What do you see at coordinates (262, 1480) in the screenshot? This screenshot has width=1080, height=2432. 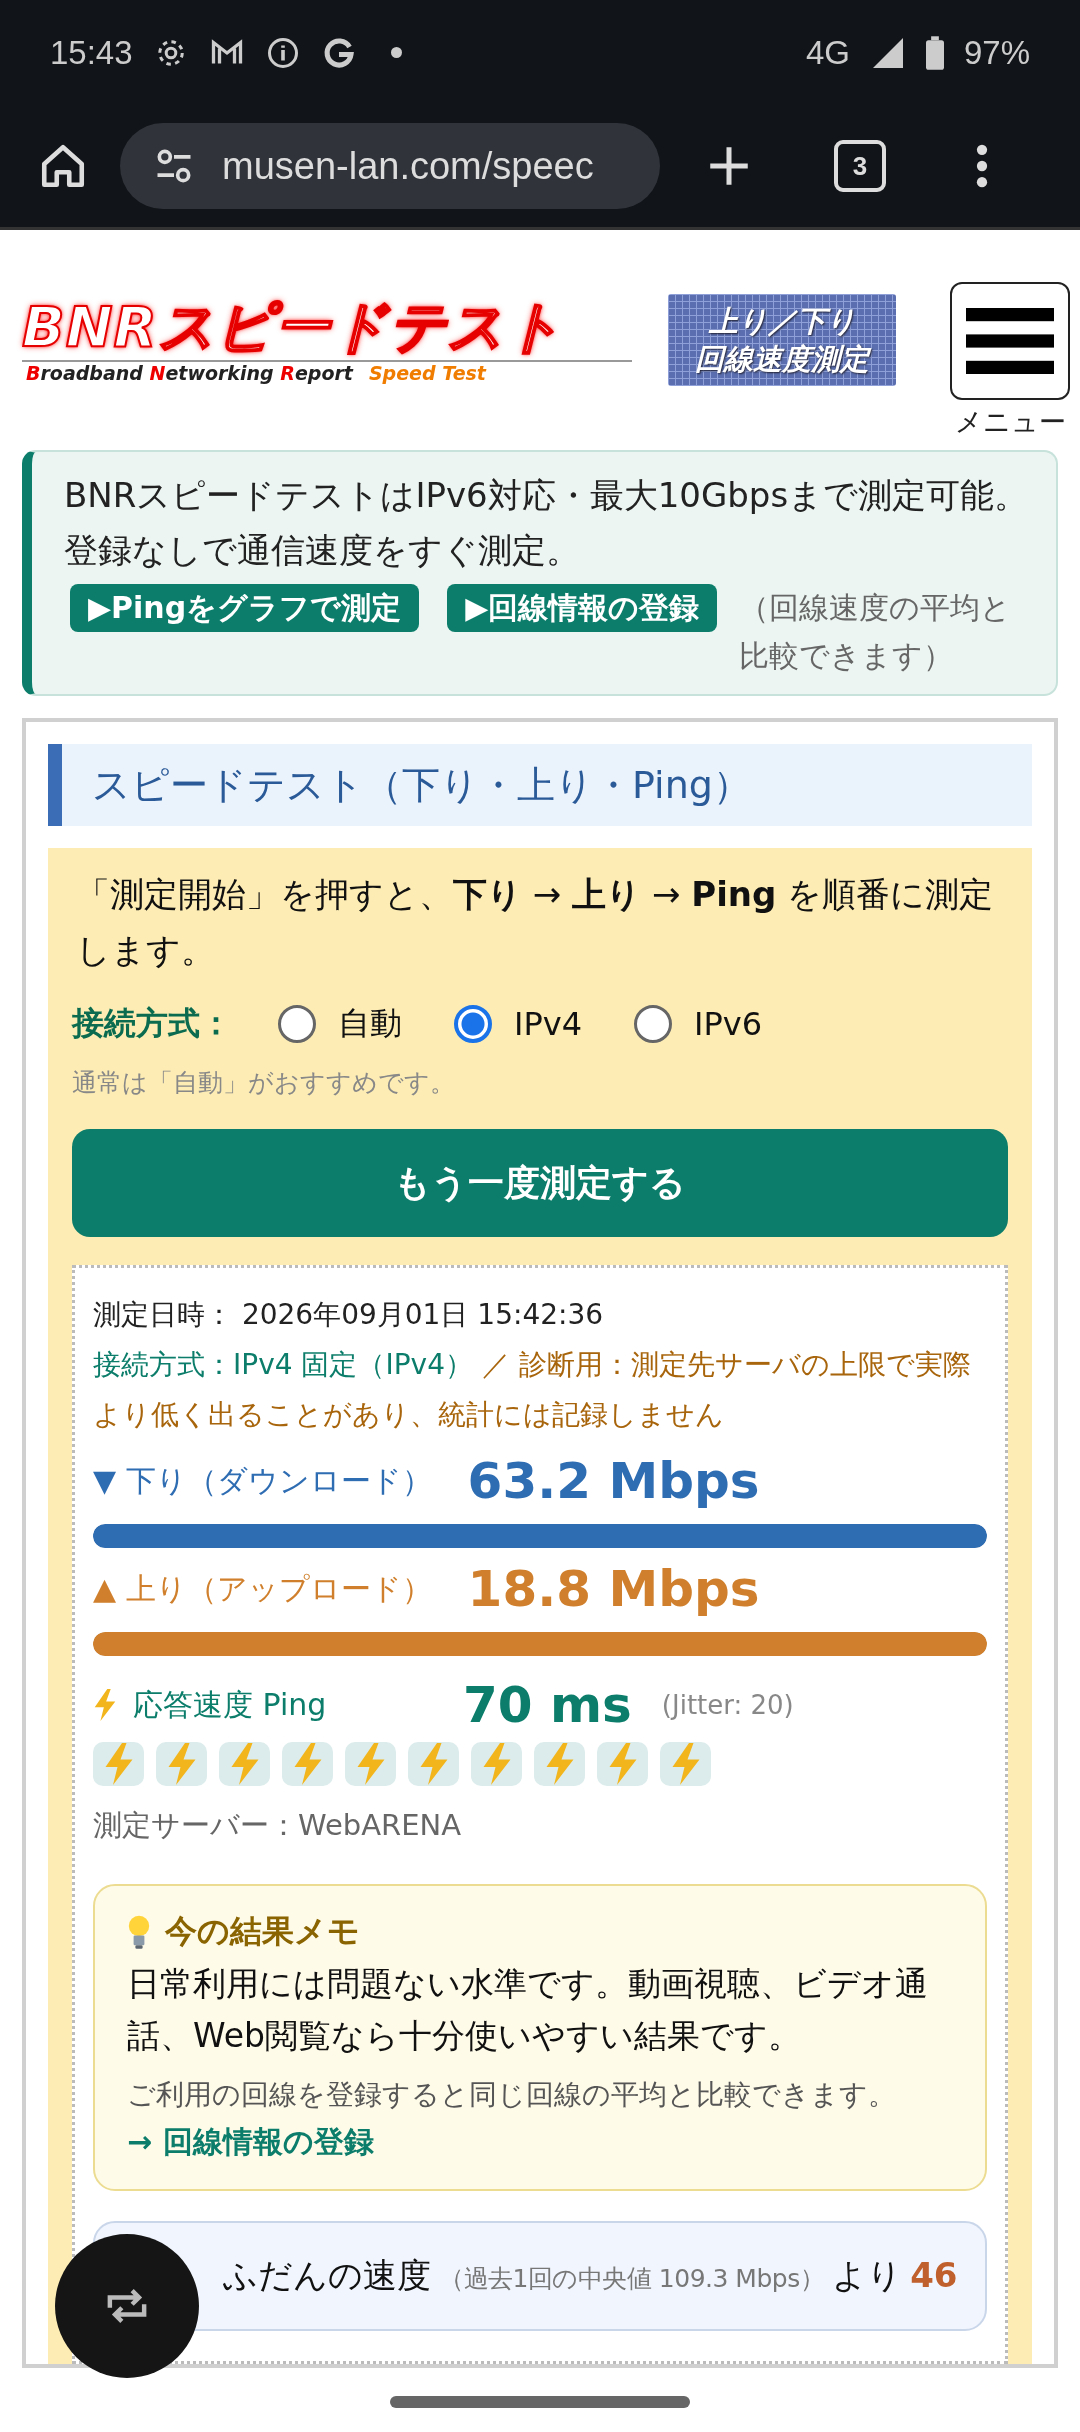 I see `metric-label: ▼ 下り（ダウンロード）` at bounding box center [262, 1480].